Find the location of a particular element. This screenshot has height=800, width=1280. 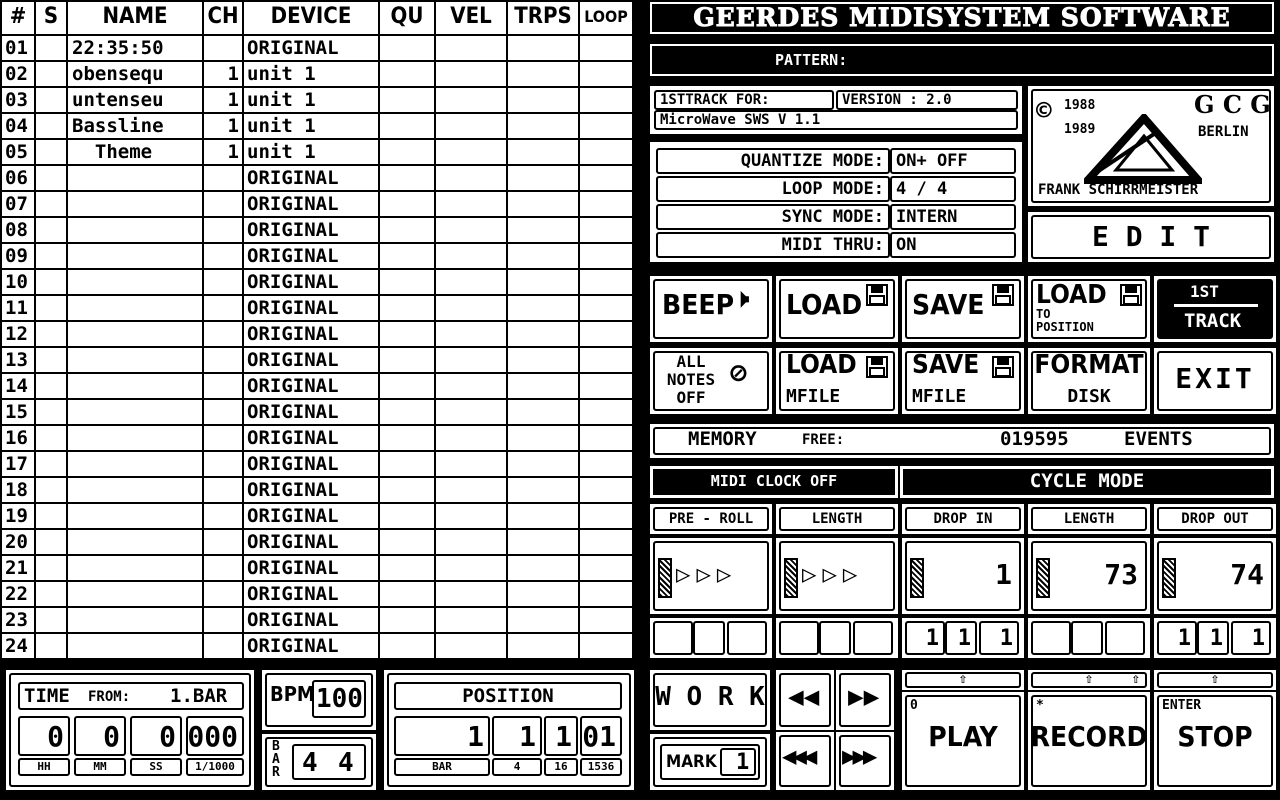

track-number: 09 is located at coordinates (18, 256).